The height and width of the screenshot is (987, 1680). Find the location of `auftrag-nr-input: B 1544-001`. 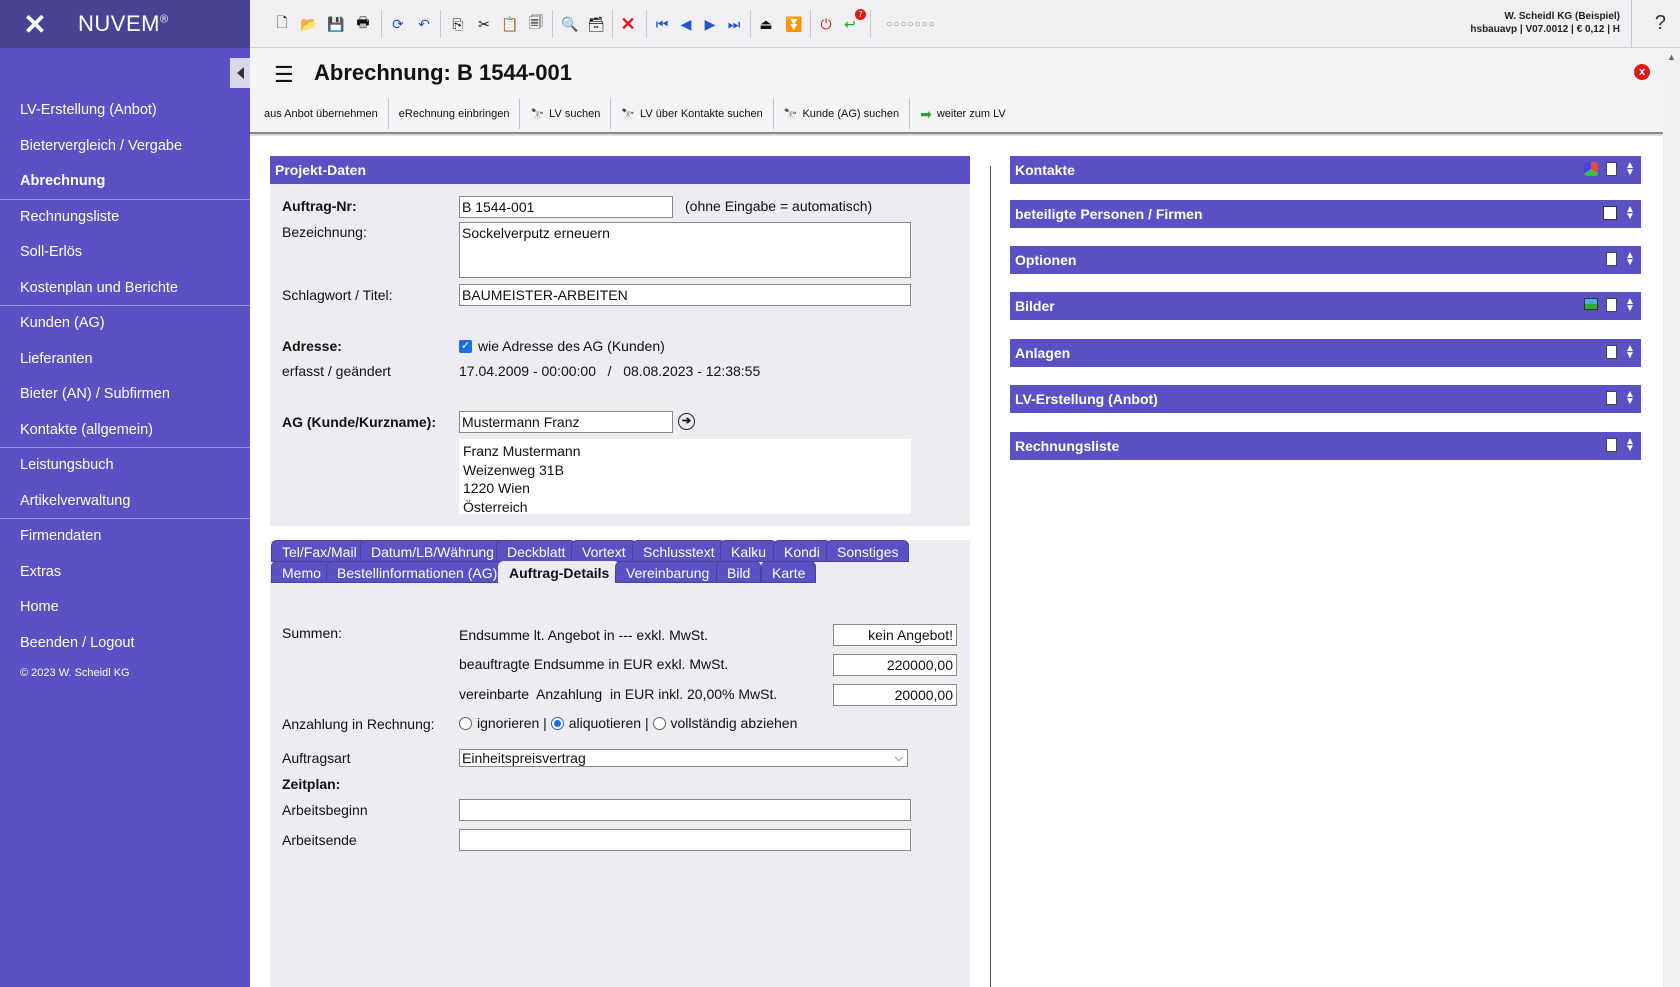

auftrag-nr-input: B 1544-001 is located at coordinates (566, 207).